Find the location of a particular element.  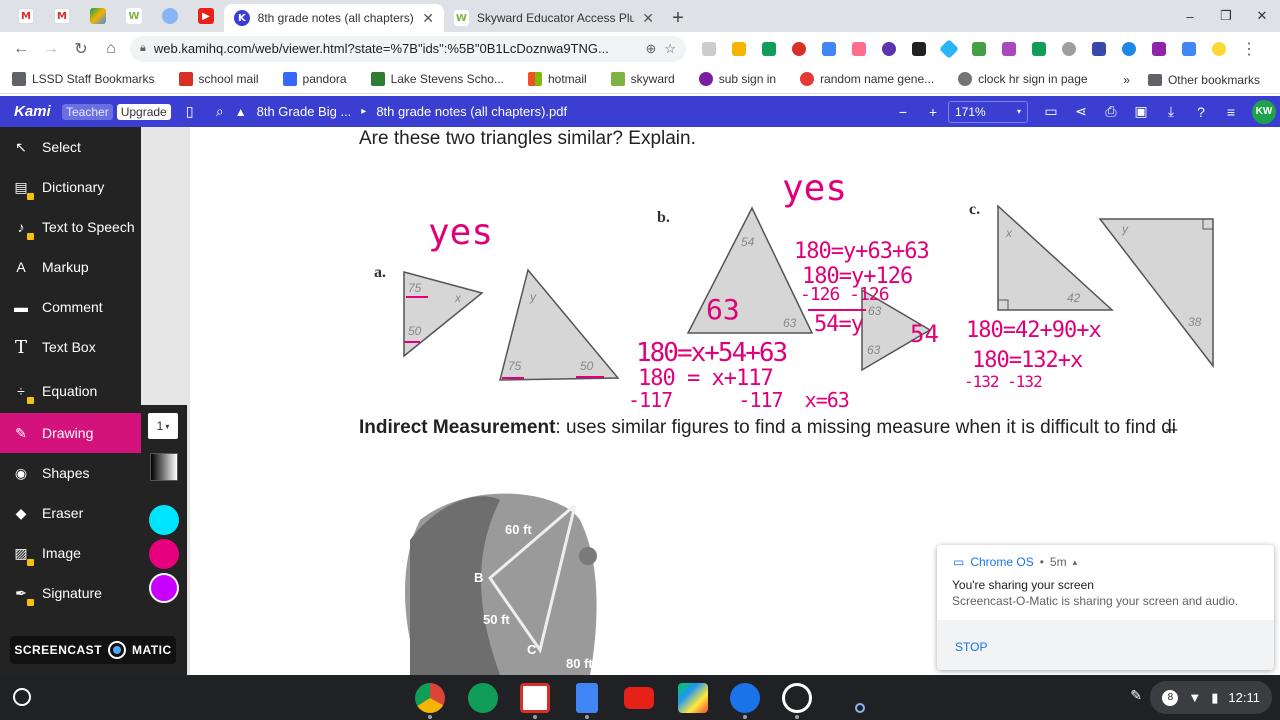

tool-signature: ✒ Signature is located at coordinates (70, 593).